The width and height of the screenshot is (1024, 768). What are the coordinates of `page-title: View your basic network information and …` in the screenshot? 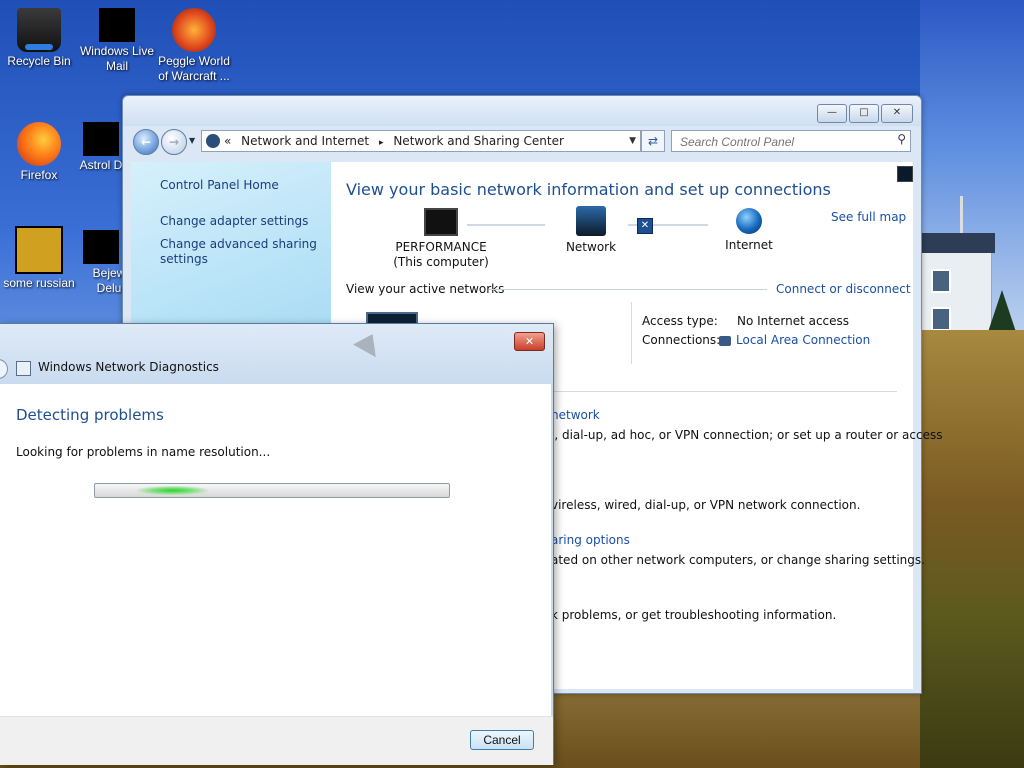 It's located at (588, 189).